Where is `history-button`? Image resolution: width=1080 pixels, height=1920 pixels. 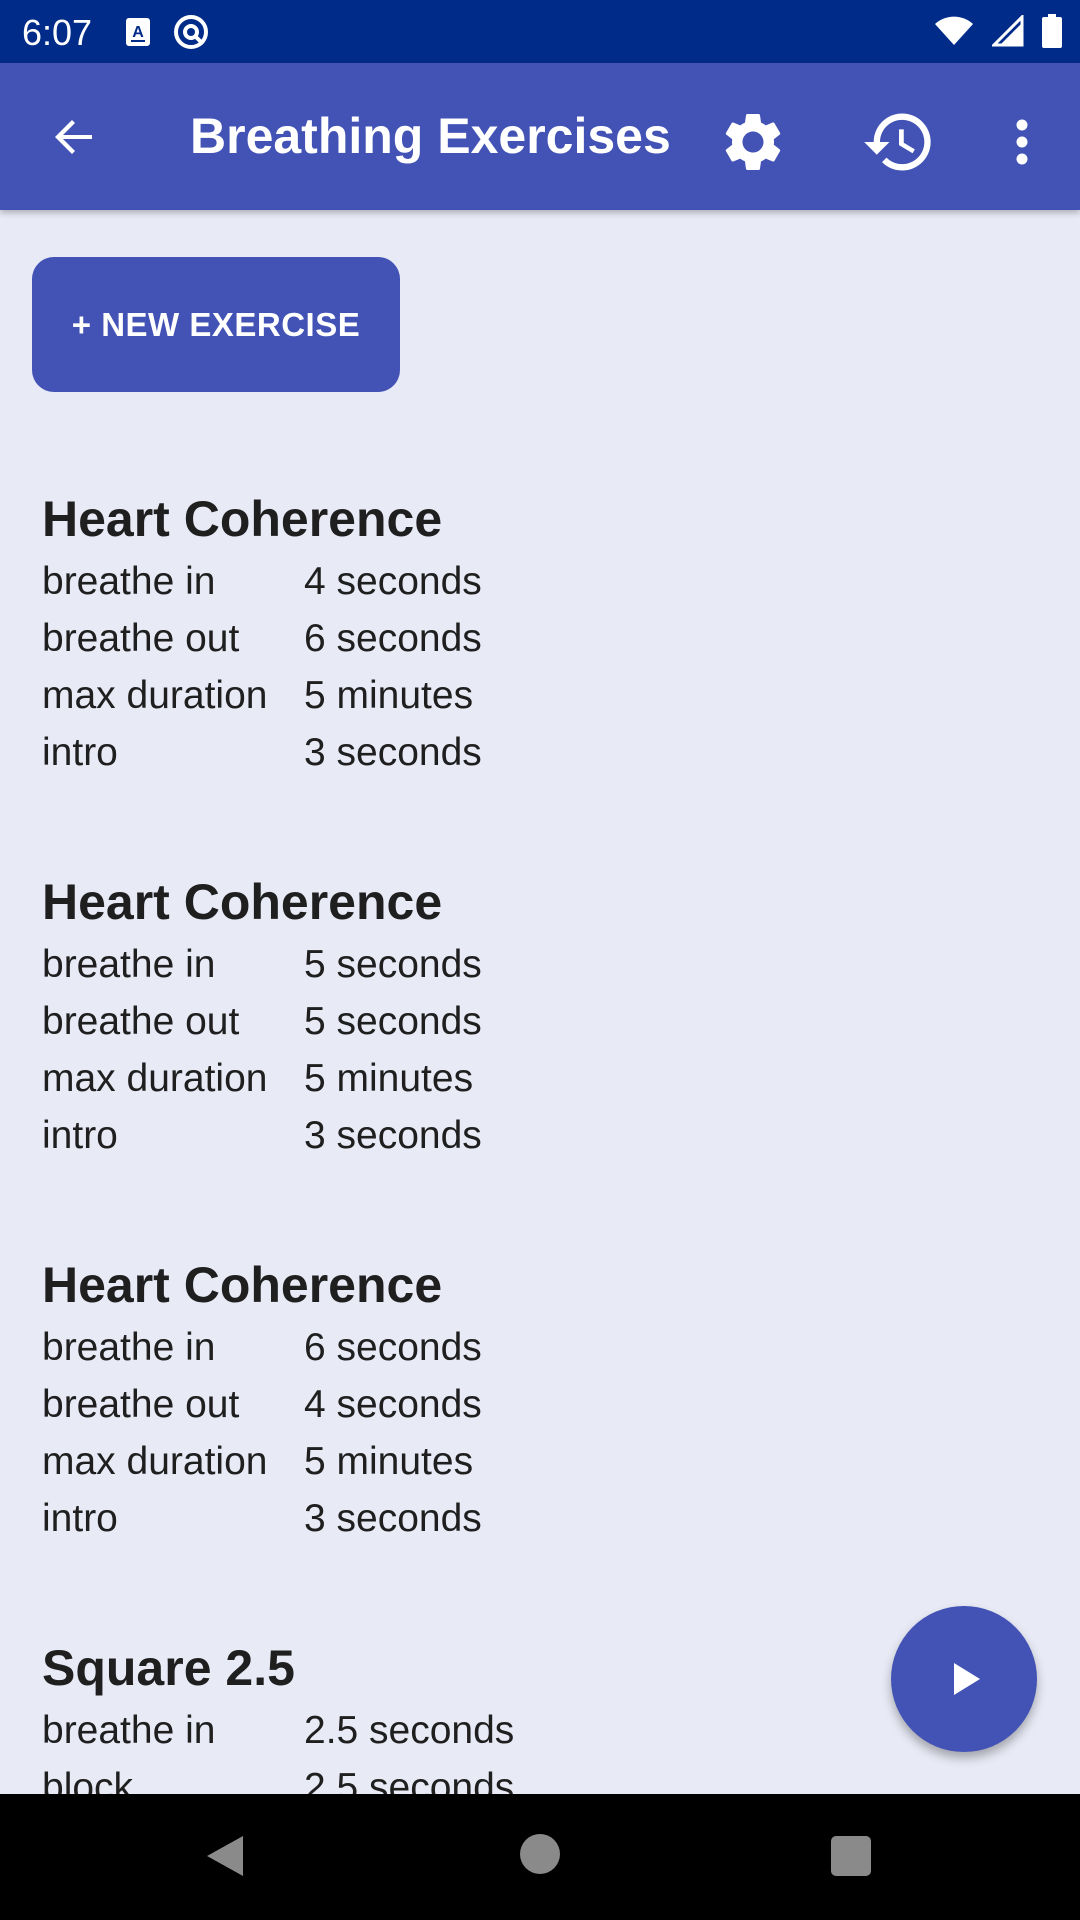 history-button is located at coordinates (899, 142).